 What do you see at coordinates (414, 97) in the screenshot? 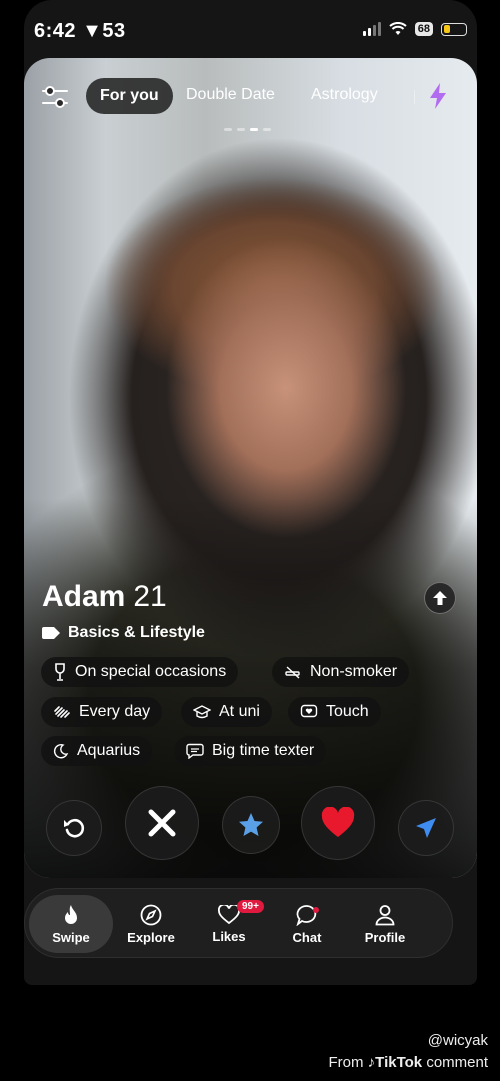
I see `nav-divider` at bounding box center [414, 97].